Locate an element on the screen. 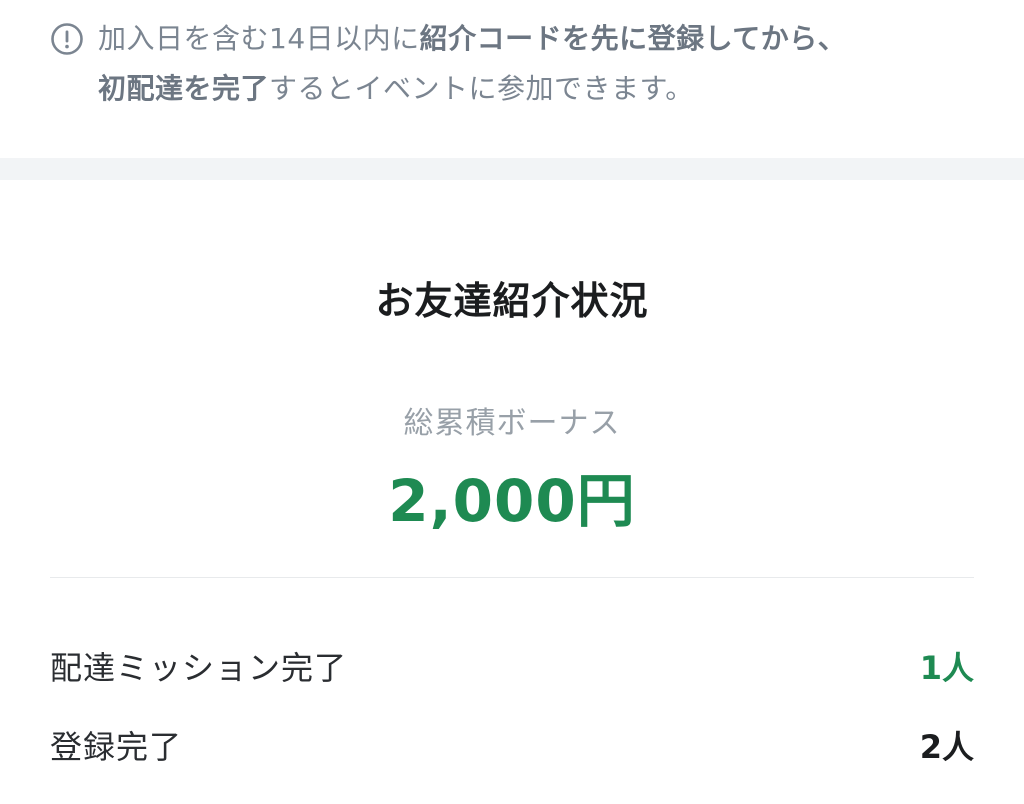 This screenshot has width=1024, height=804. divider-line is located at coordinates (512, 577).